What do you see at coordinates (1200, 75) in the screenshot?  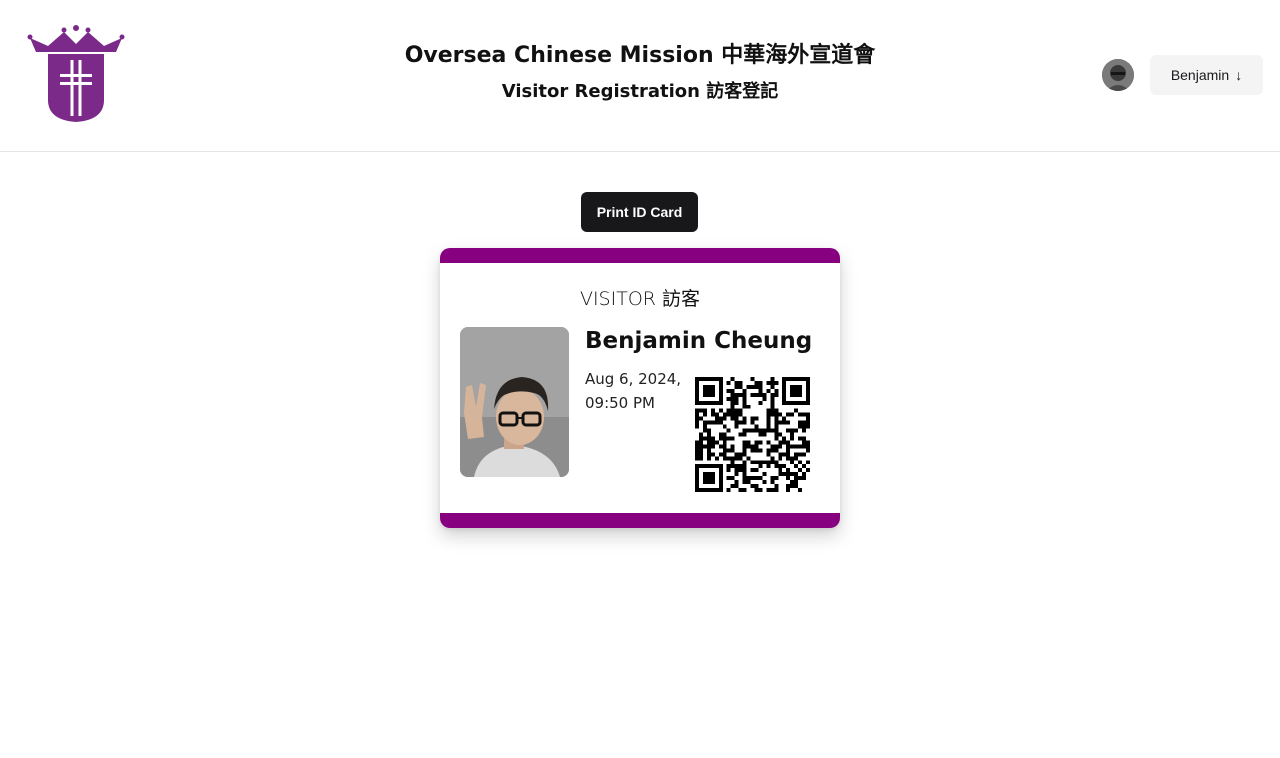 I see `user-menu-label: Benjamin` at bounding box center [1200, 75].